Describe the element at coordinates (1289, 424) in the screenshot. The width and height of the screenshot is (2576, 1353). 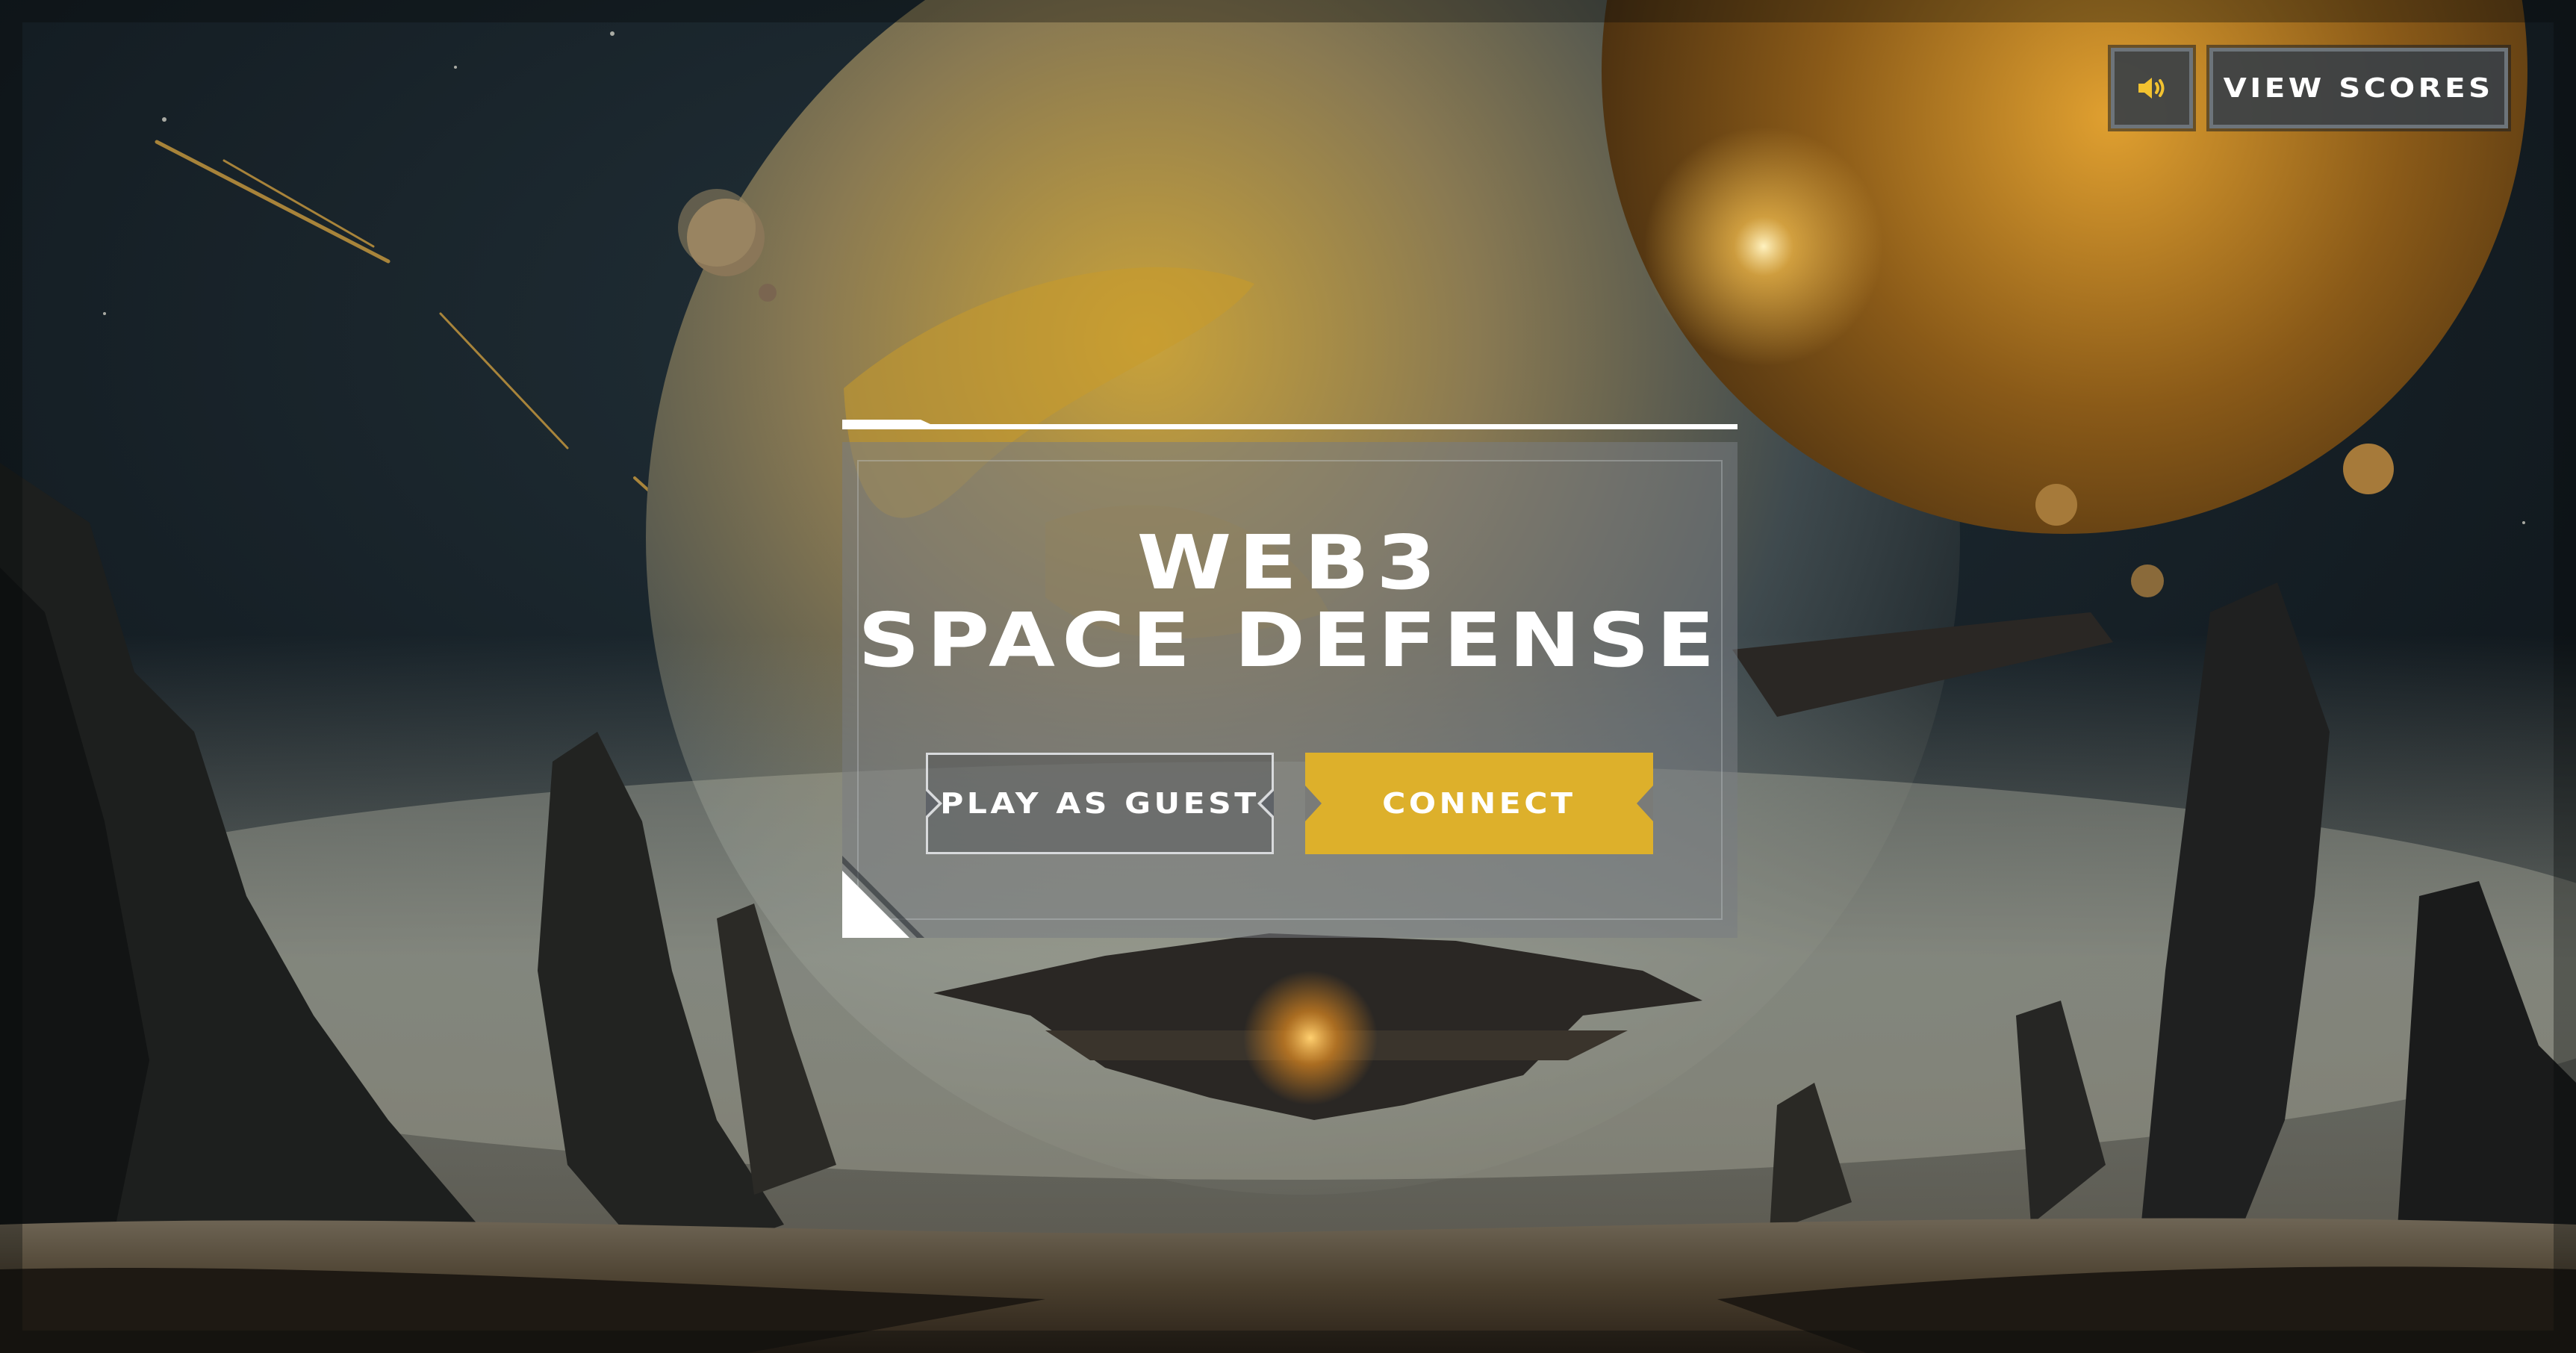
I see `panel-top-bar` at that location.